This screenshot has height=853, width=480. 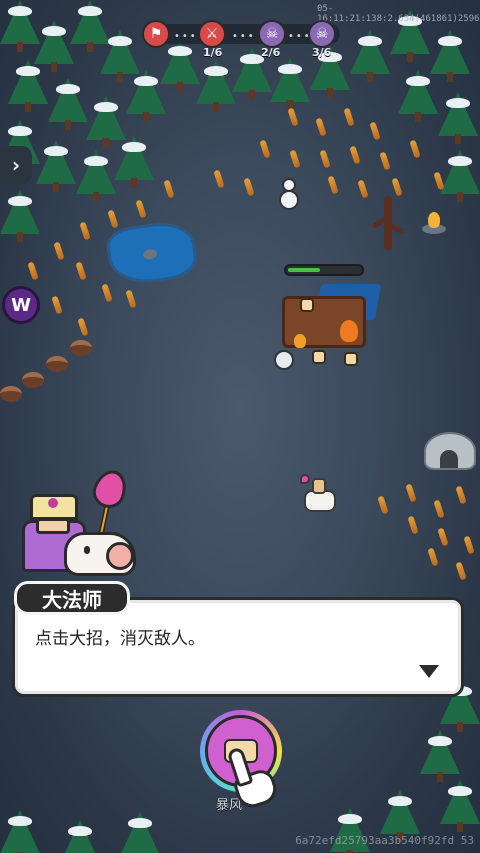 What do you see at coordinates (212, 34) in the screenshot?
I see `sword-icon: ⚔` at bounding box center [212, 34].